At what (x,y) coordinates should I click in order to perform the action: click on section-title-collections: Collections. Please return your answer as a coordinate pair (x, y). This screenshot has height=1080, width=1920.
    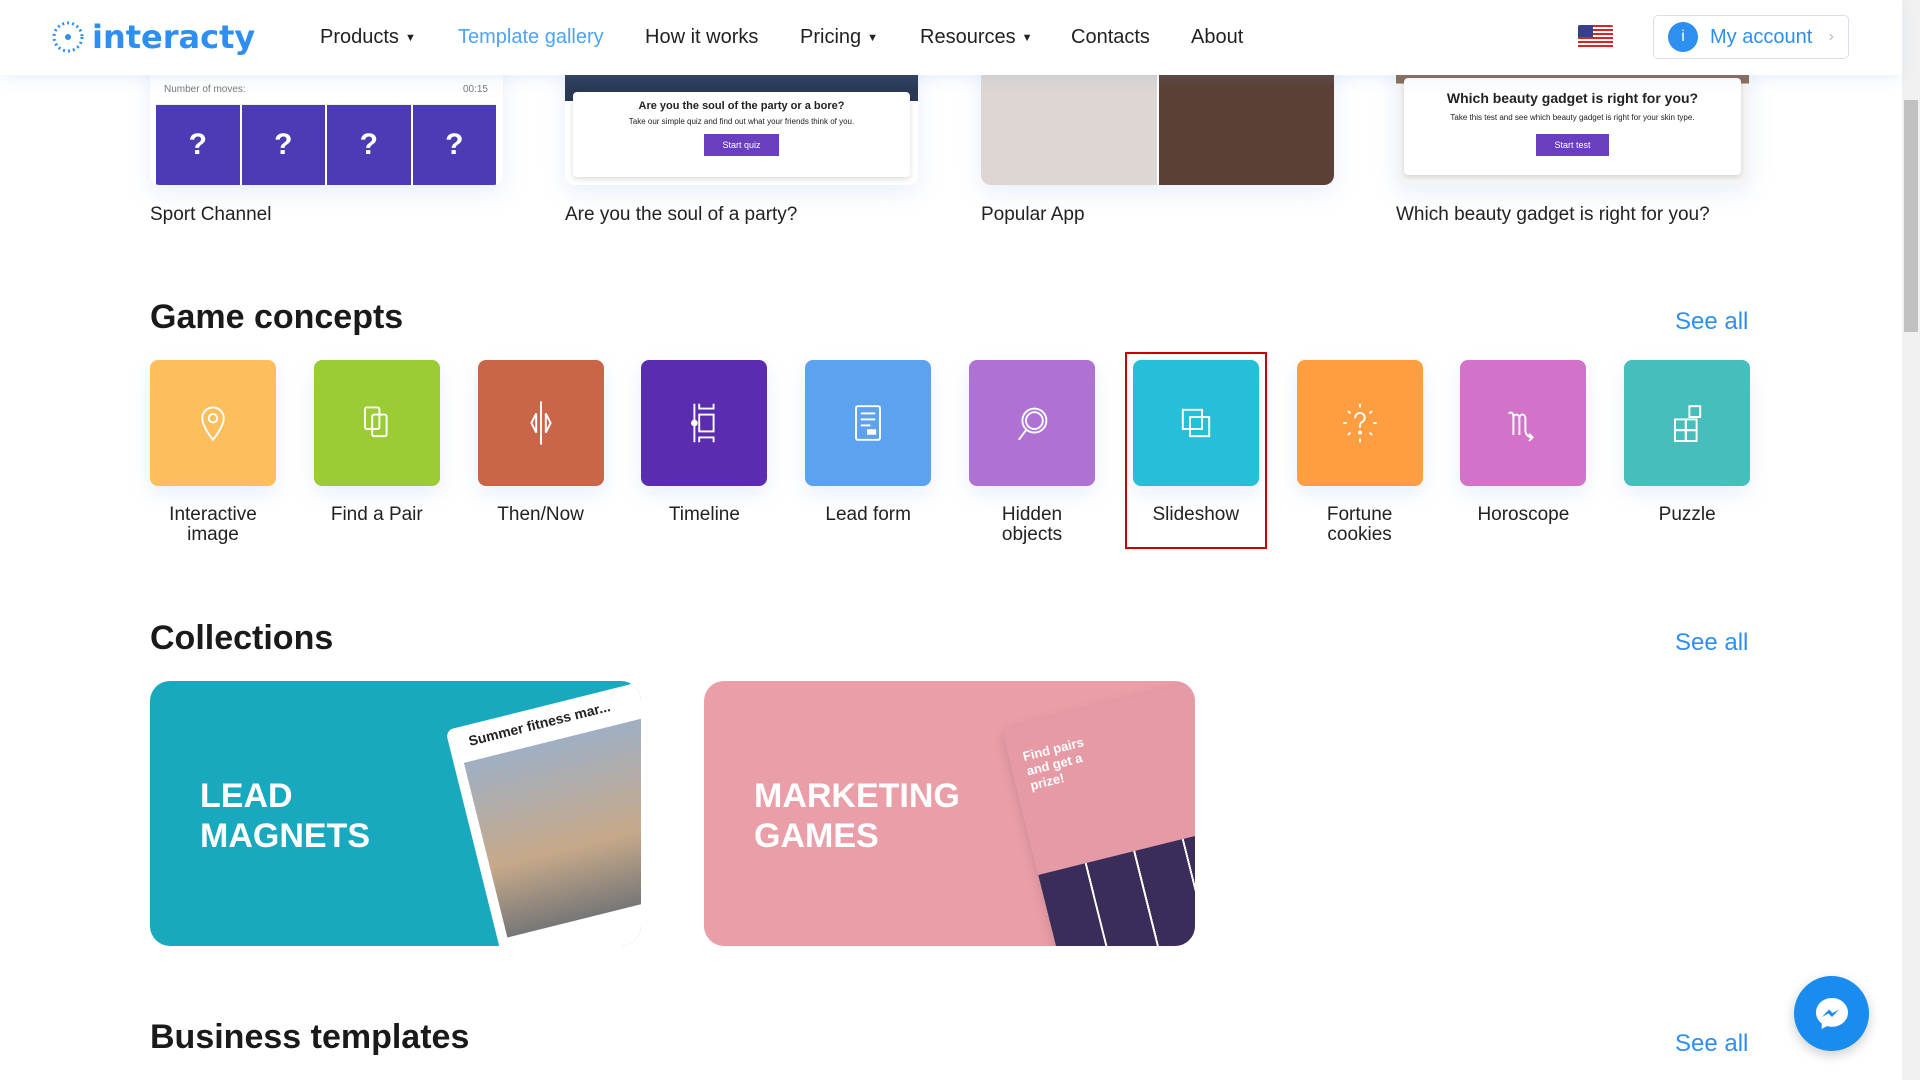
    Looking at the image, I should click on (242, 638).